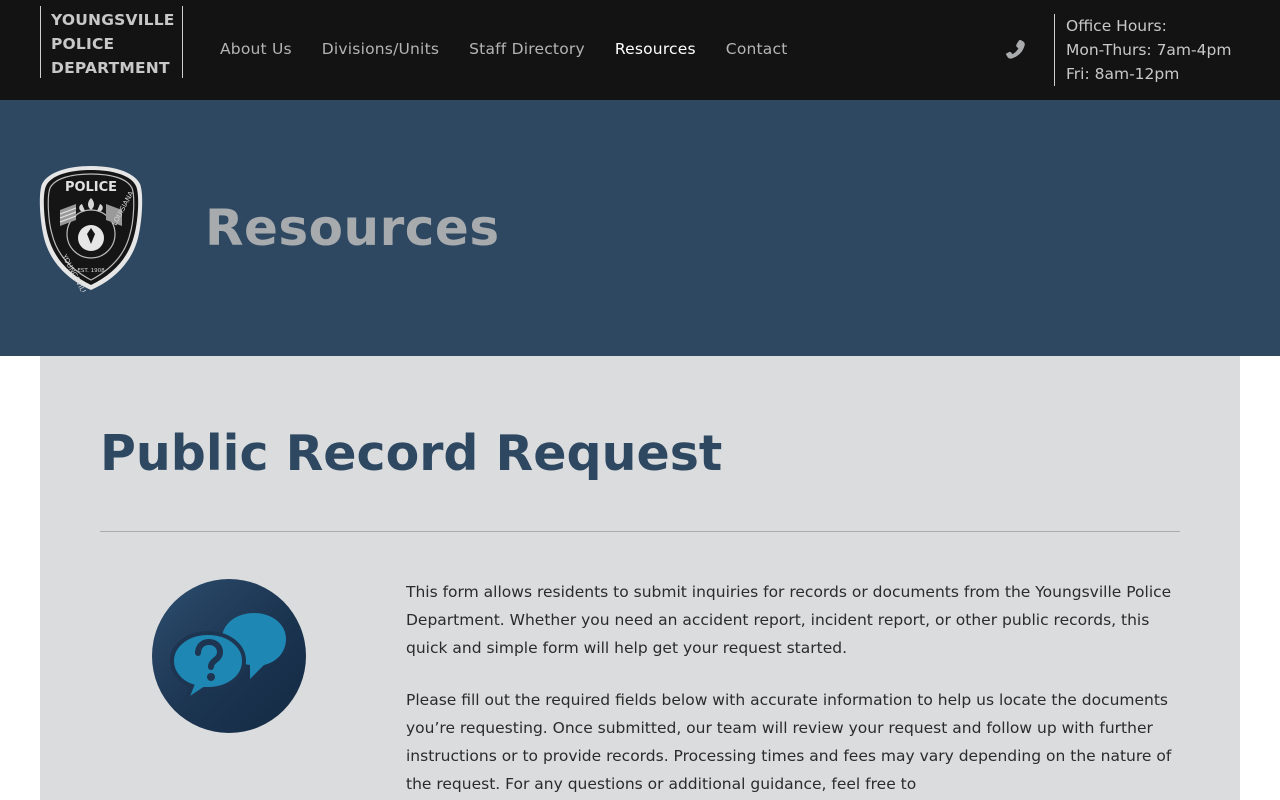 The height and width of the screenshot is (800, 1280). What do you see at coordinates (229, 656) in the screenshot?
I see `chat-question-icon` at bounding box center [229, 656].